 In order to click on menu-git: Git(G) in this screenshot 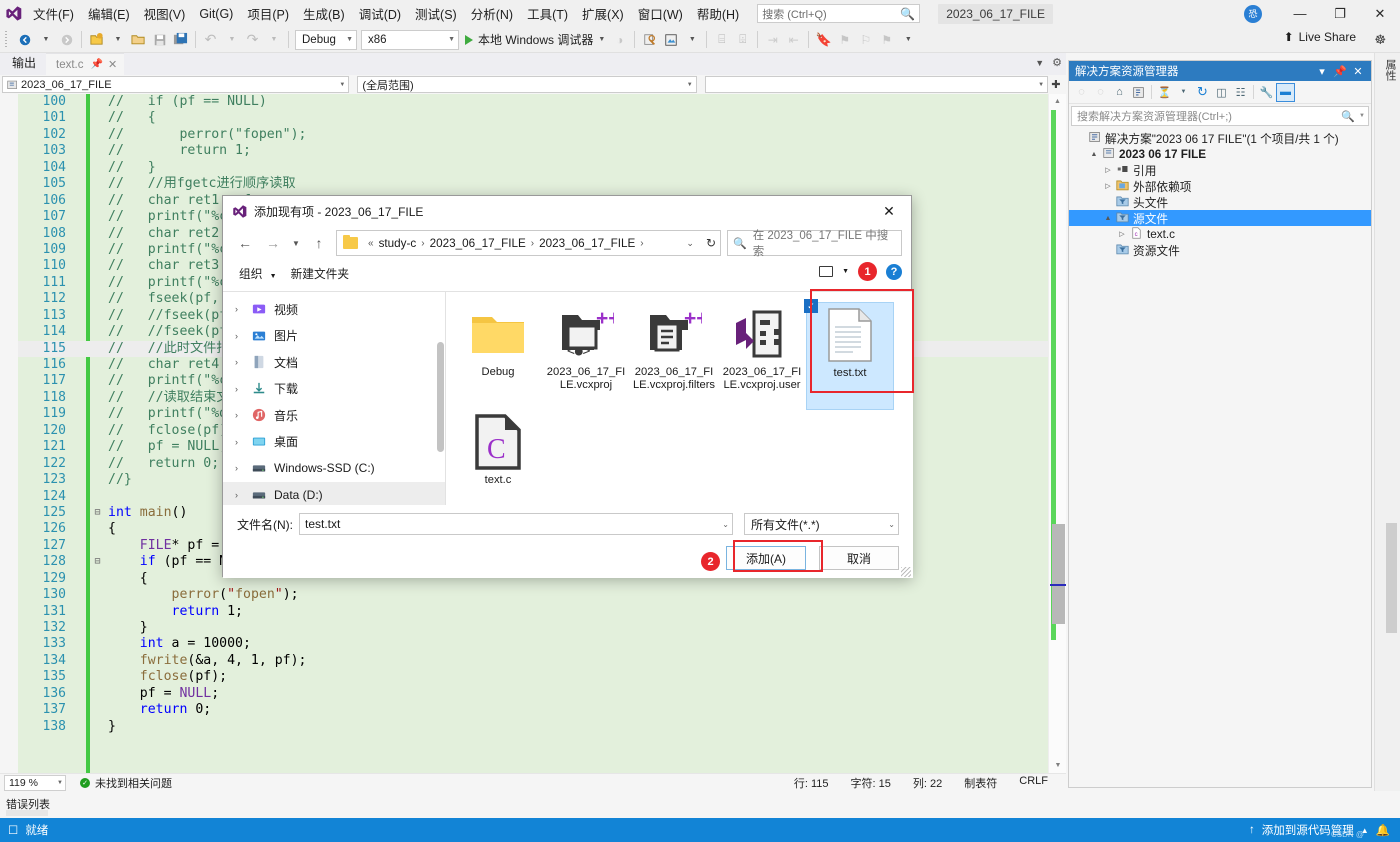, I will do `click(216, 14)`.